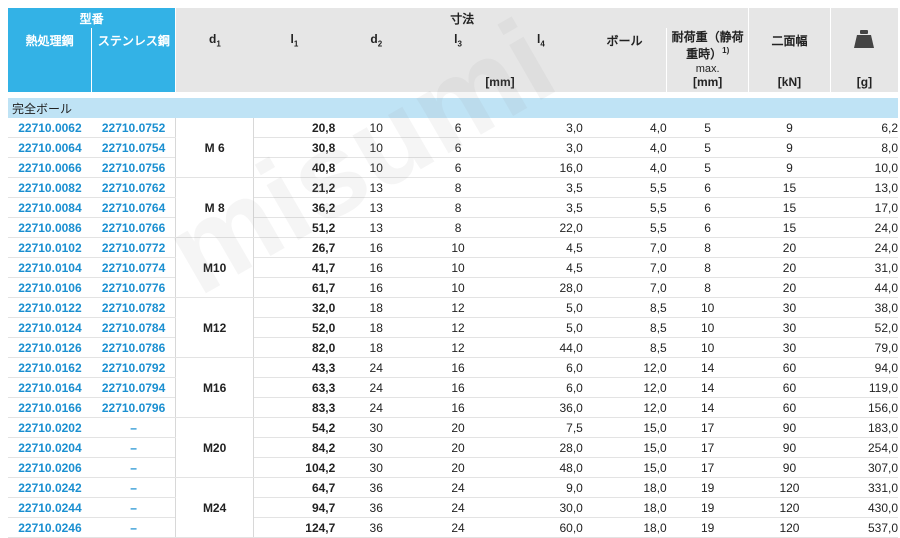  What do you see at coordinates (294, 128) in the screenshot?
I see `dim-l1: 20,8` at bounding box center [294, 128].